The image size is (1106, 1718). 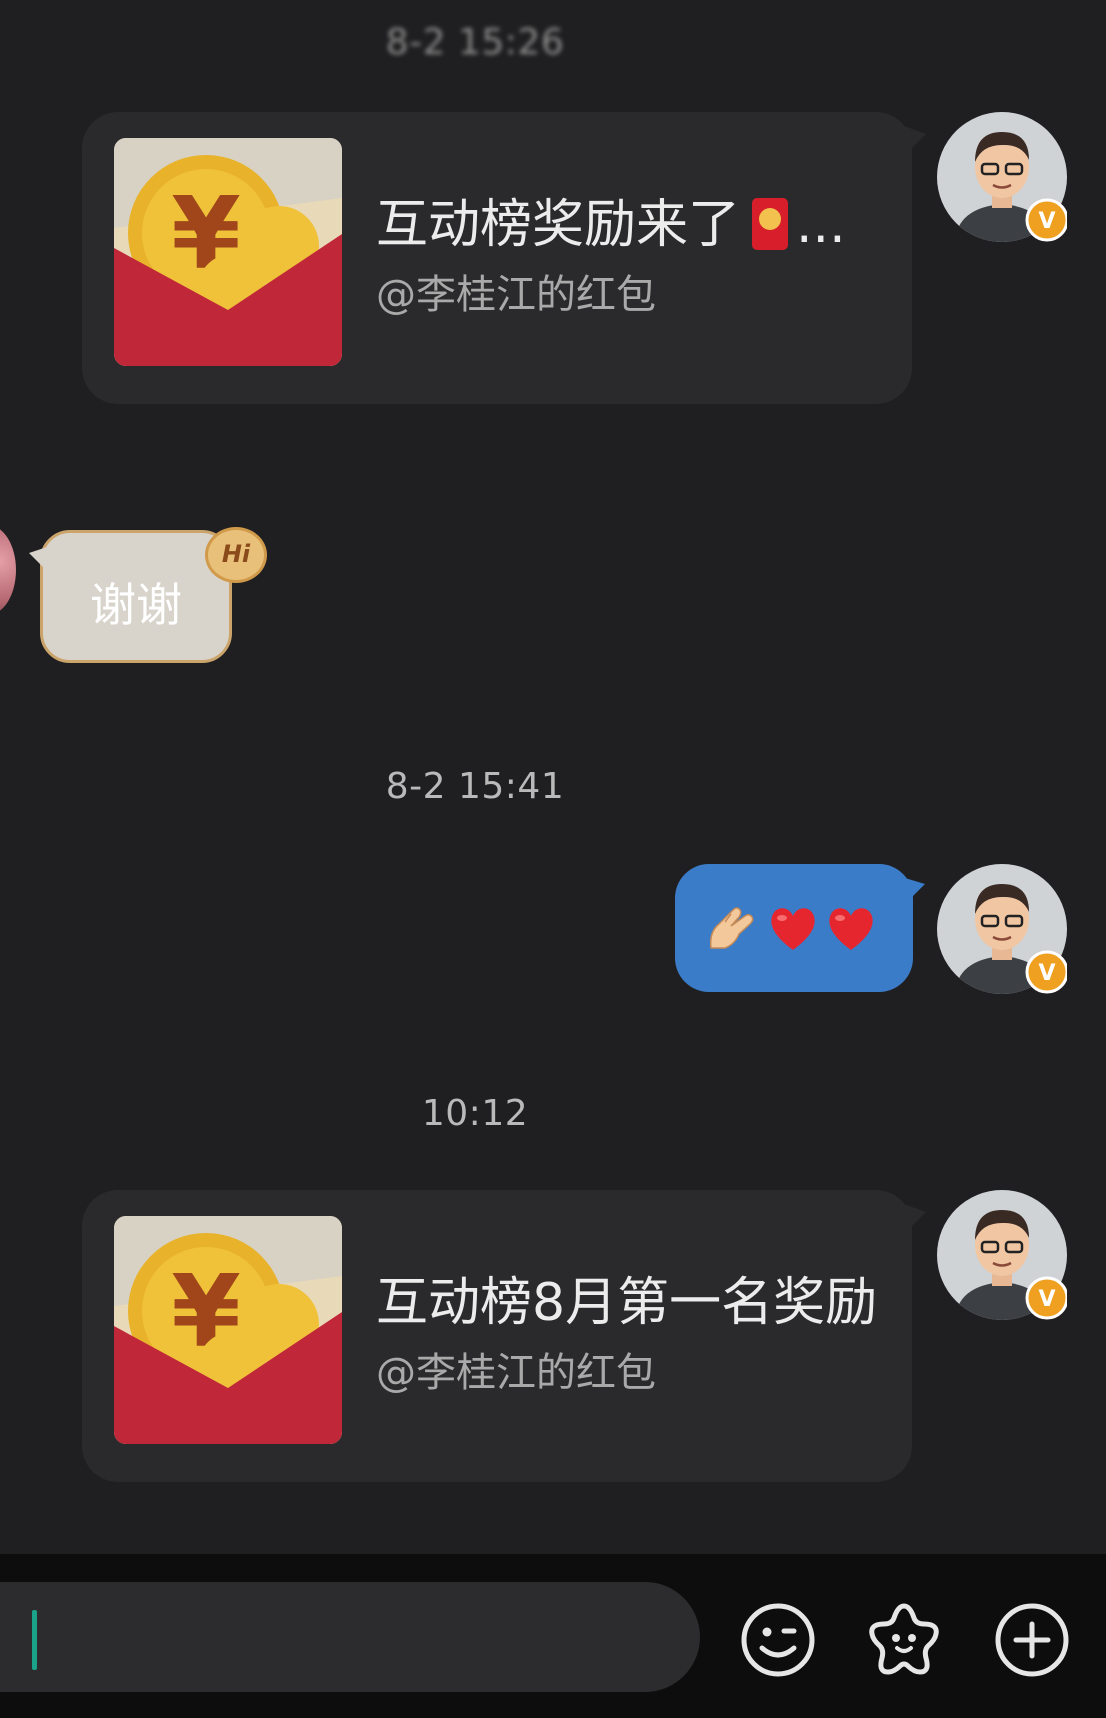 I want to click on red-packet-message-2: ¥ 互动榜8月第一名奖励 @李桂江的红包, so click(x=504, y=1336).